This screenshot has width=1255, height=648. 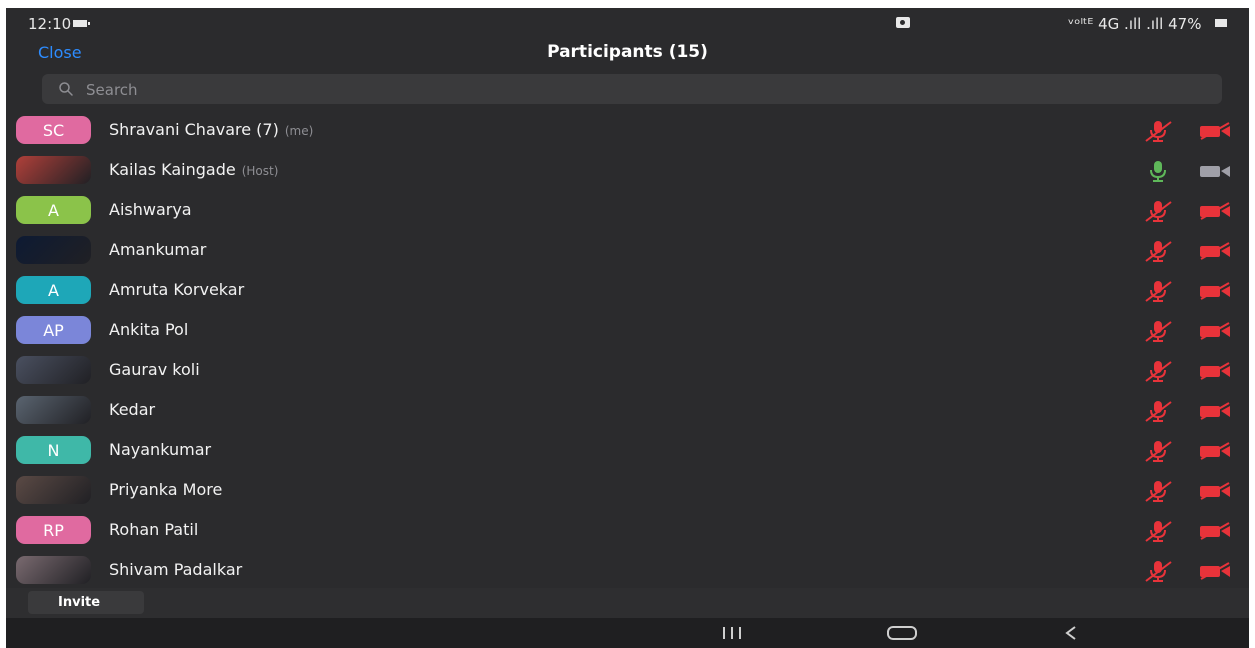 I want to click on participant-name: Ankita Pol, so click(x=149, y=329).